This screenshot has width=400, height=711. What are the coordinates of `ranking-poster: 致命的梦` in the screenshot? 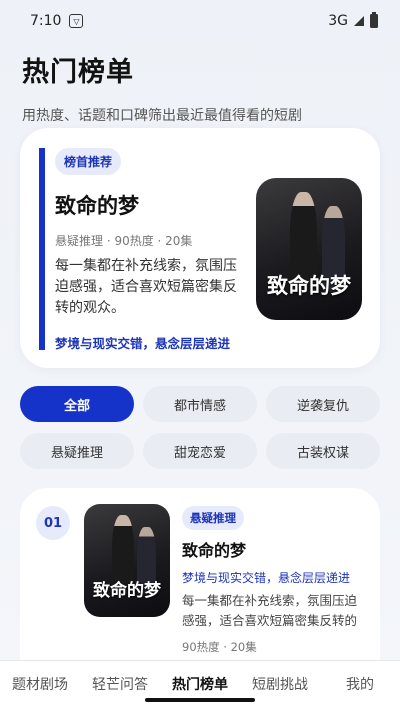 It's located at (127, 560).